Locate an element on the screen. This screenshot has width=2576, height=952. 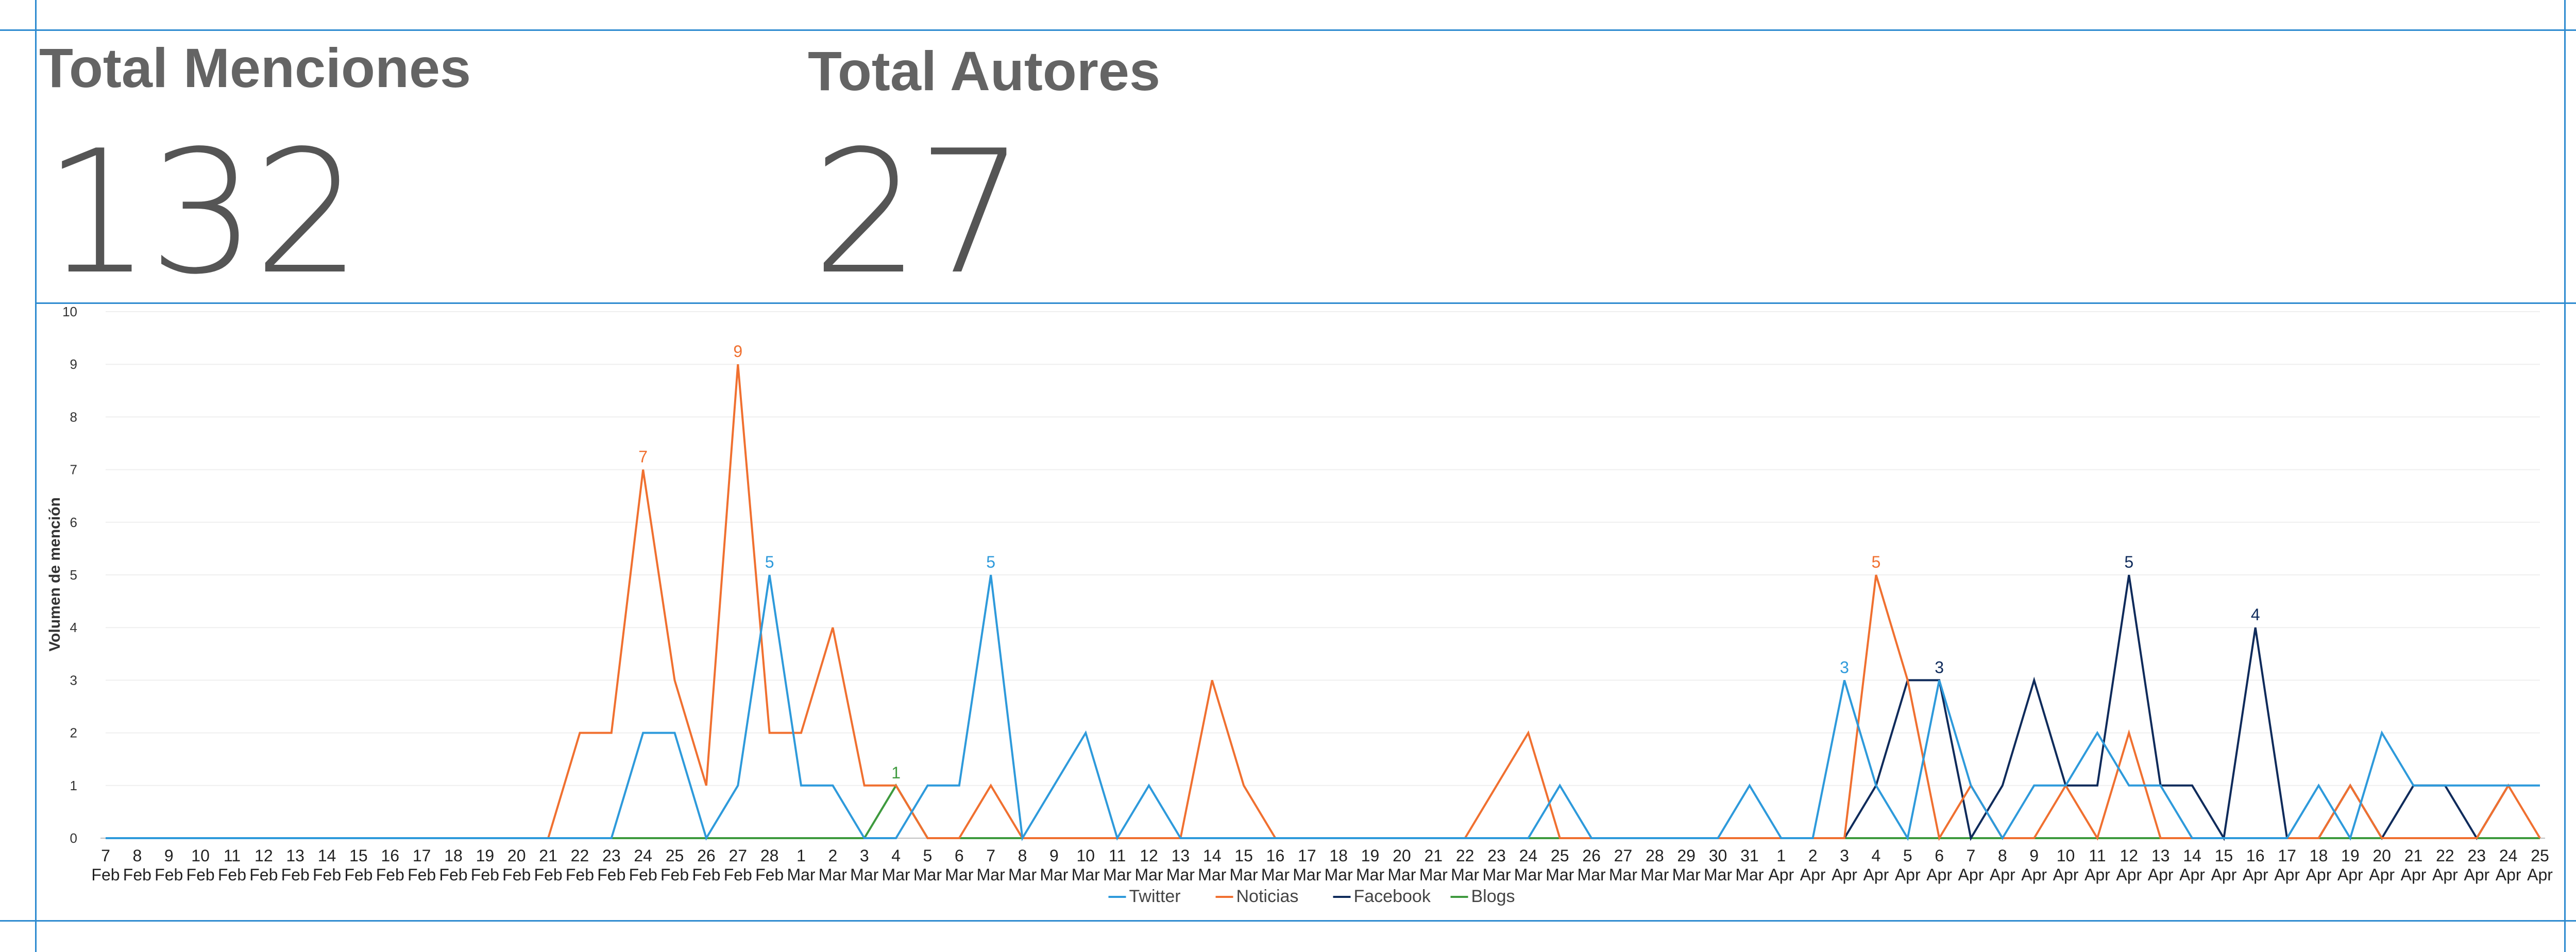
x-tick-label: 25 Feb is located at coordinates (674, 865).